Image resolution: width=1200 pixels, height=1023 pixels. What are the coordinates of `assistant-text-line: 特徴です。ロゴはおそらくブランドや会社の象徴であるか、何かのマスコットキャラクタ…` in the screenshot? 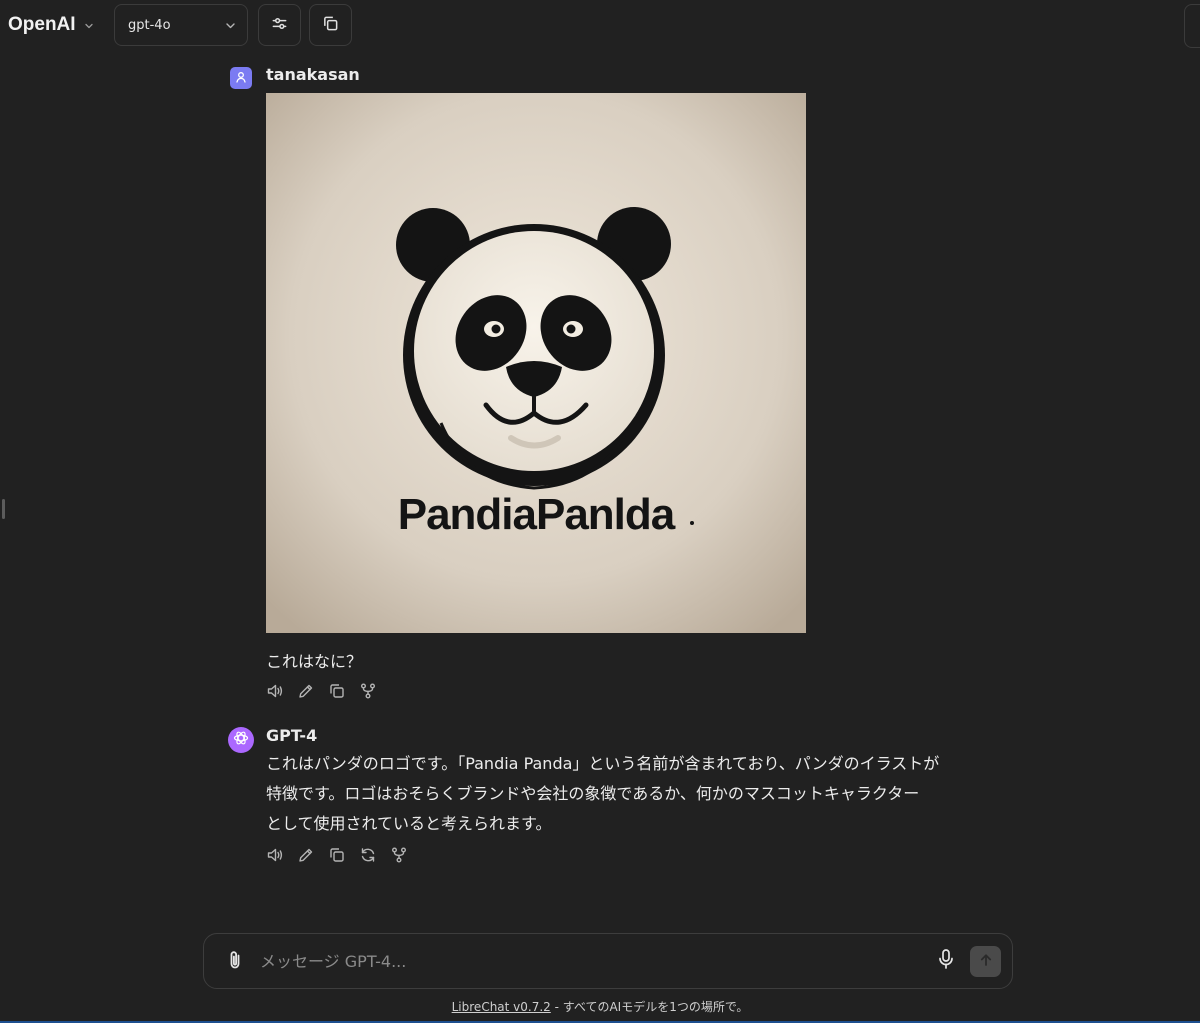 It's located at (593, 793).